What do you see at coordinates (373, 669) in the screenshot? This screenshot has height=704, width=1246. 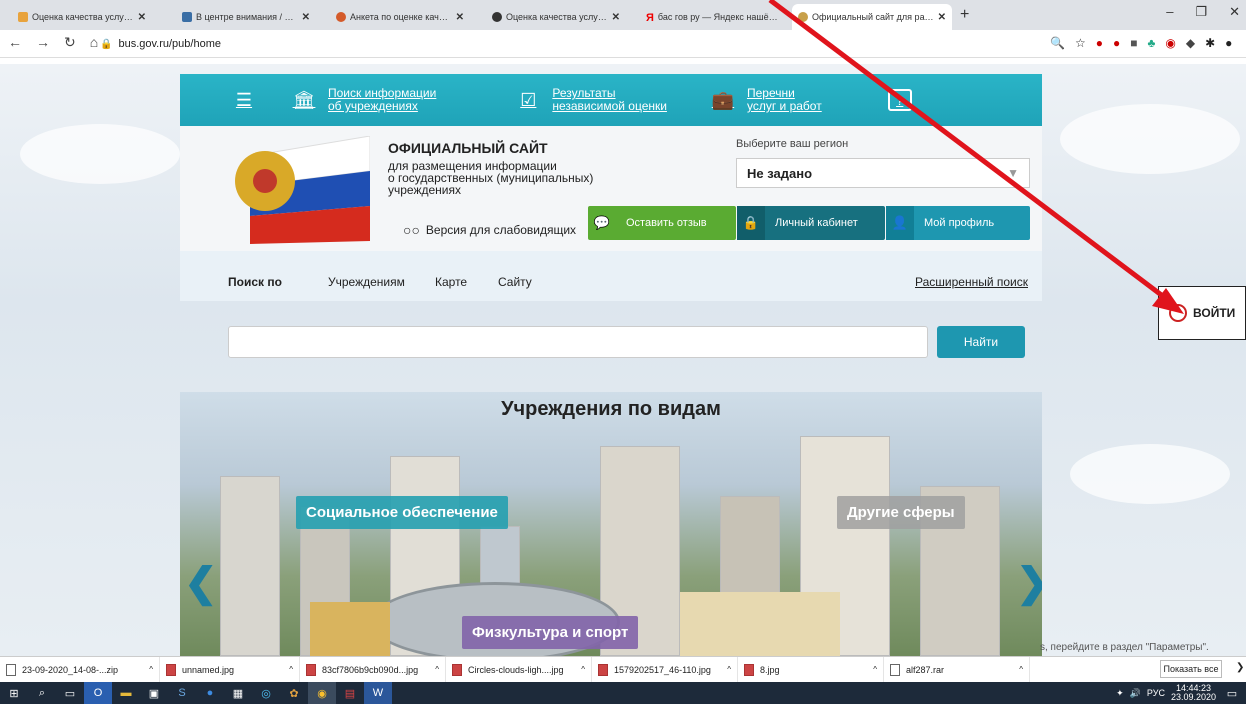 I see `download-item: 83cf7806b9cb090d...jpg ^` at bounding box center [373, 669].